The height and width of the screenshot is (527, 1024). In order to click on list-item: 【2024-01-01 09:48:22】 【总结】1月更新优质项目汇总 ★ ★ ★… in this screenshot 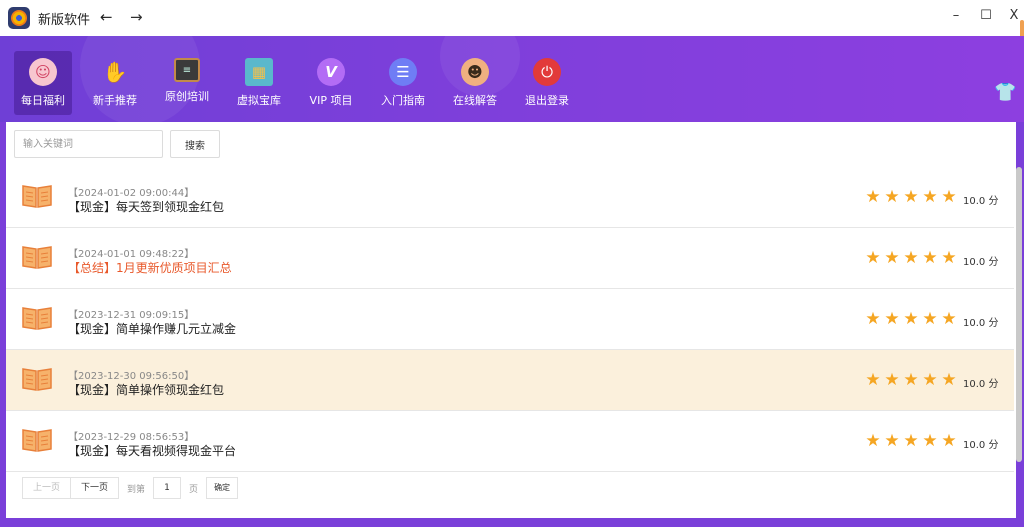, I will do `click(510, 258)`.